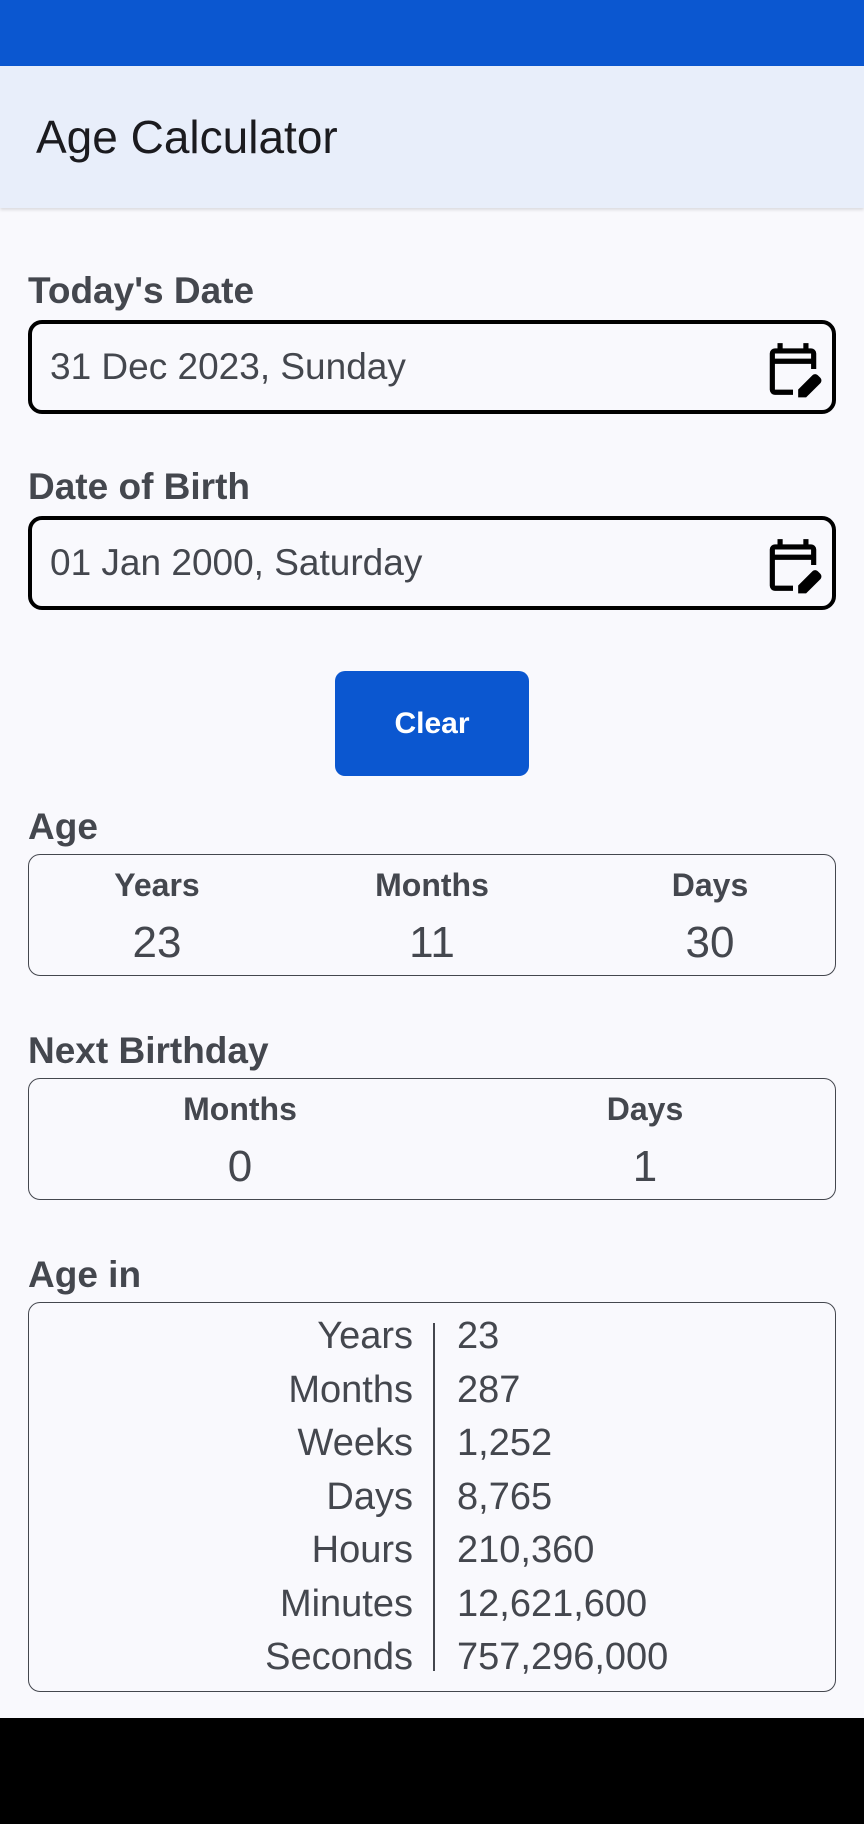 This screenshot has width=864, height=1824. I want to click on age-in-unit: Hours, so click(362, 1550).